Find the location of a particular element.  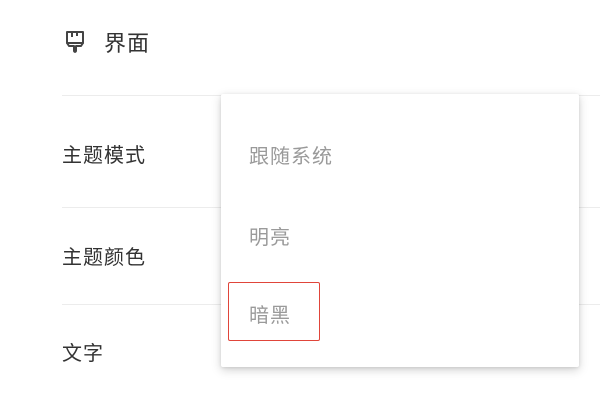

option-label: 跟随系统 is located at coordinates (291, 156).